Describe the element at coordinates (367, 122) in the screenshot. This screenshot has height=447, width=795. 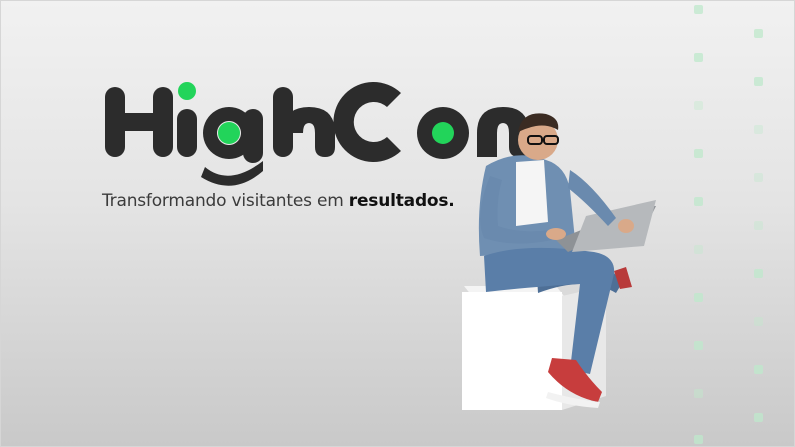
I see `logo-letter-c` at that location.